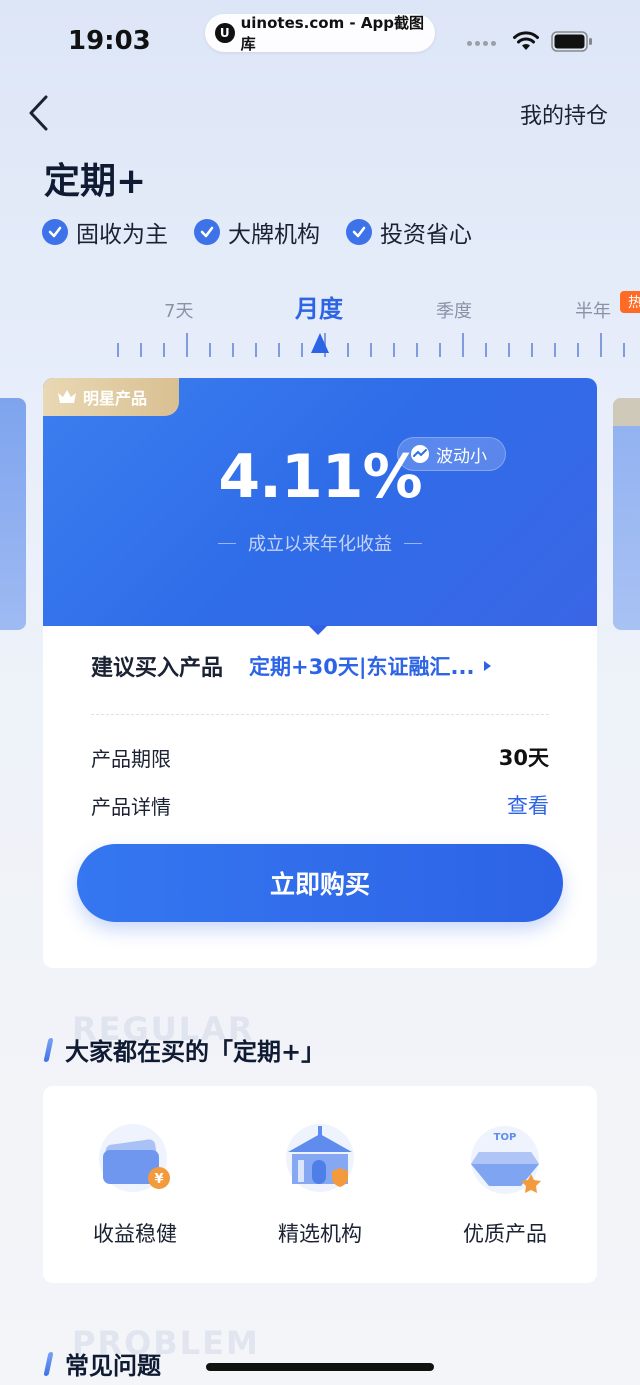 The width and height of the screenshot is (640, 1385). What do you see at coordinates (122, 235) in the screenshot?
I see `feature-label: 固收为主` at bounding box center [122, 235].